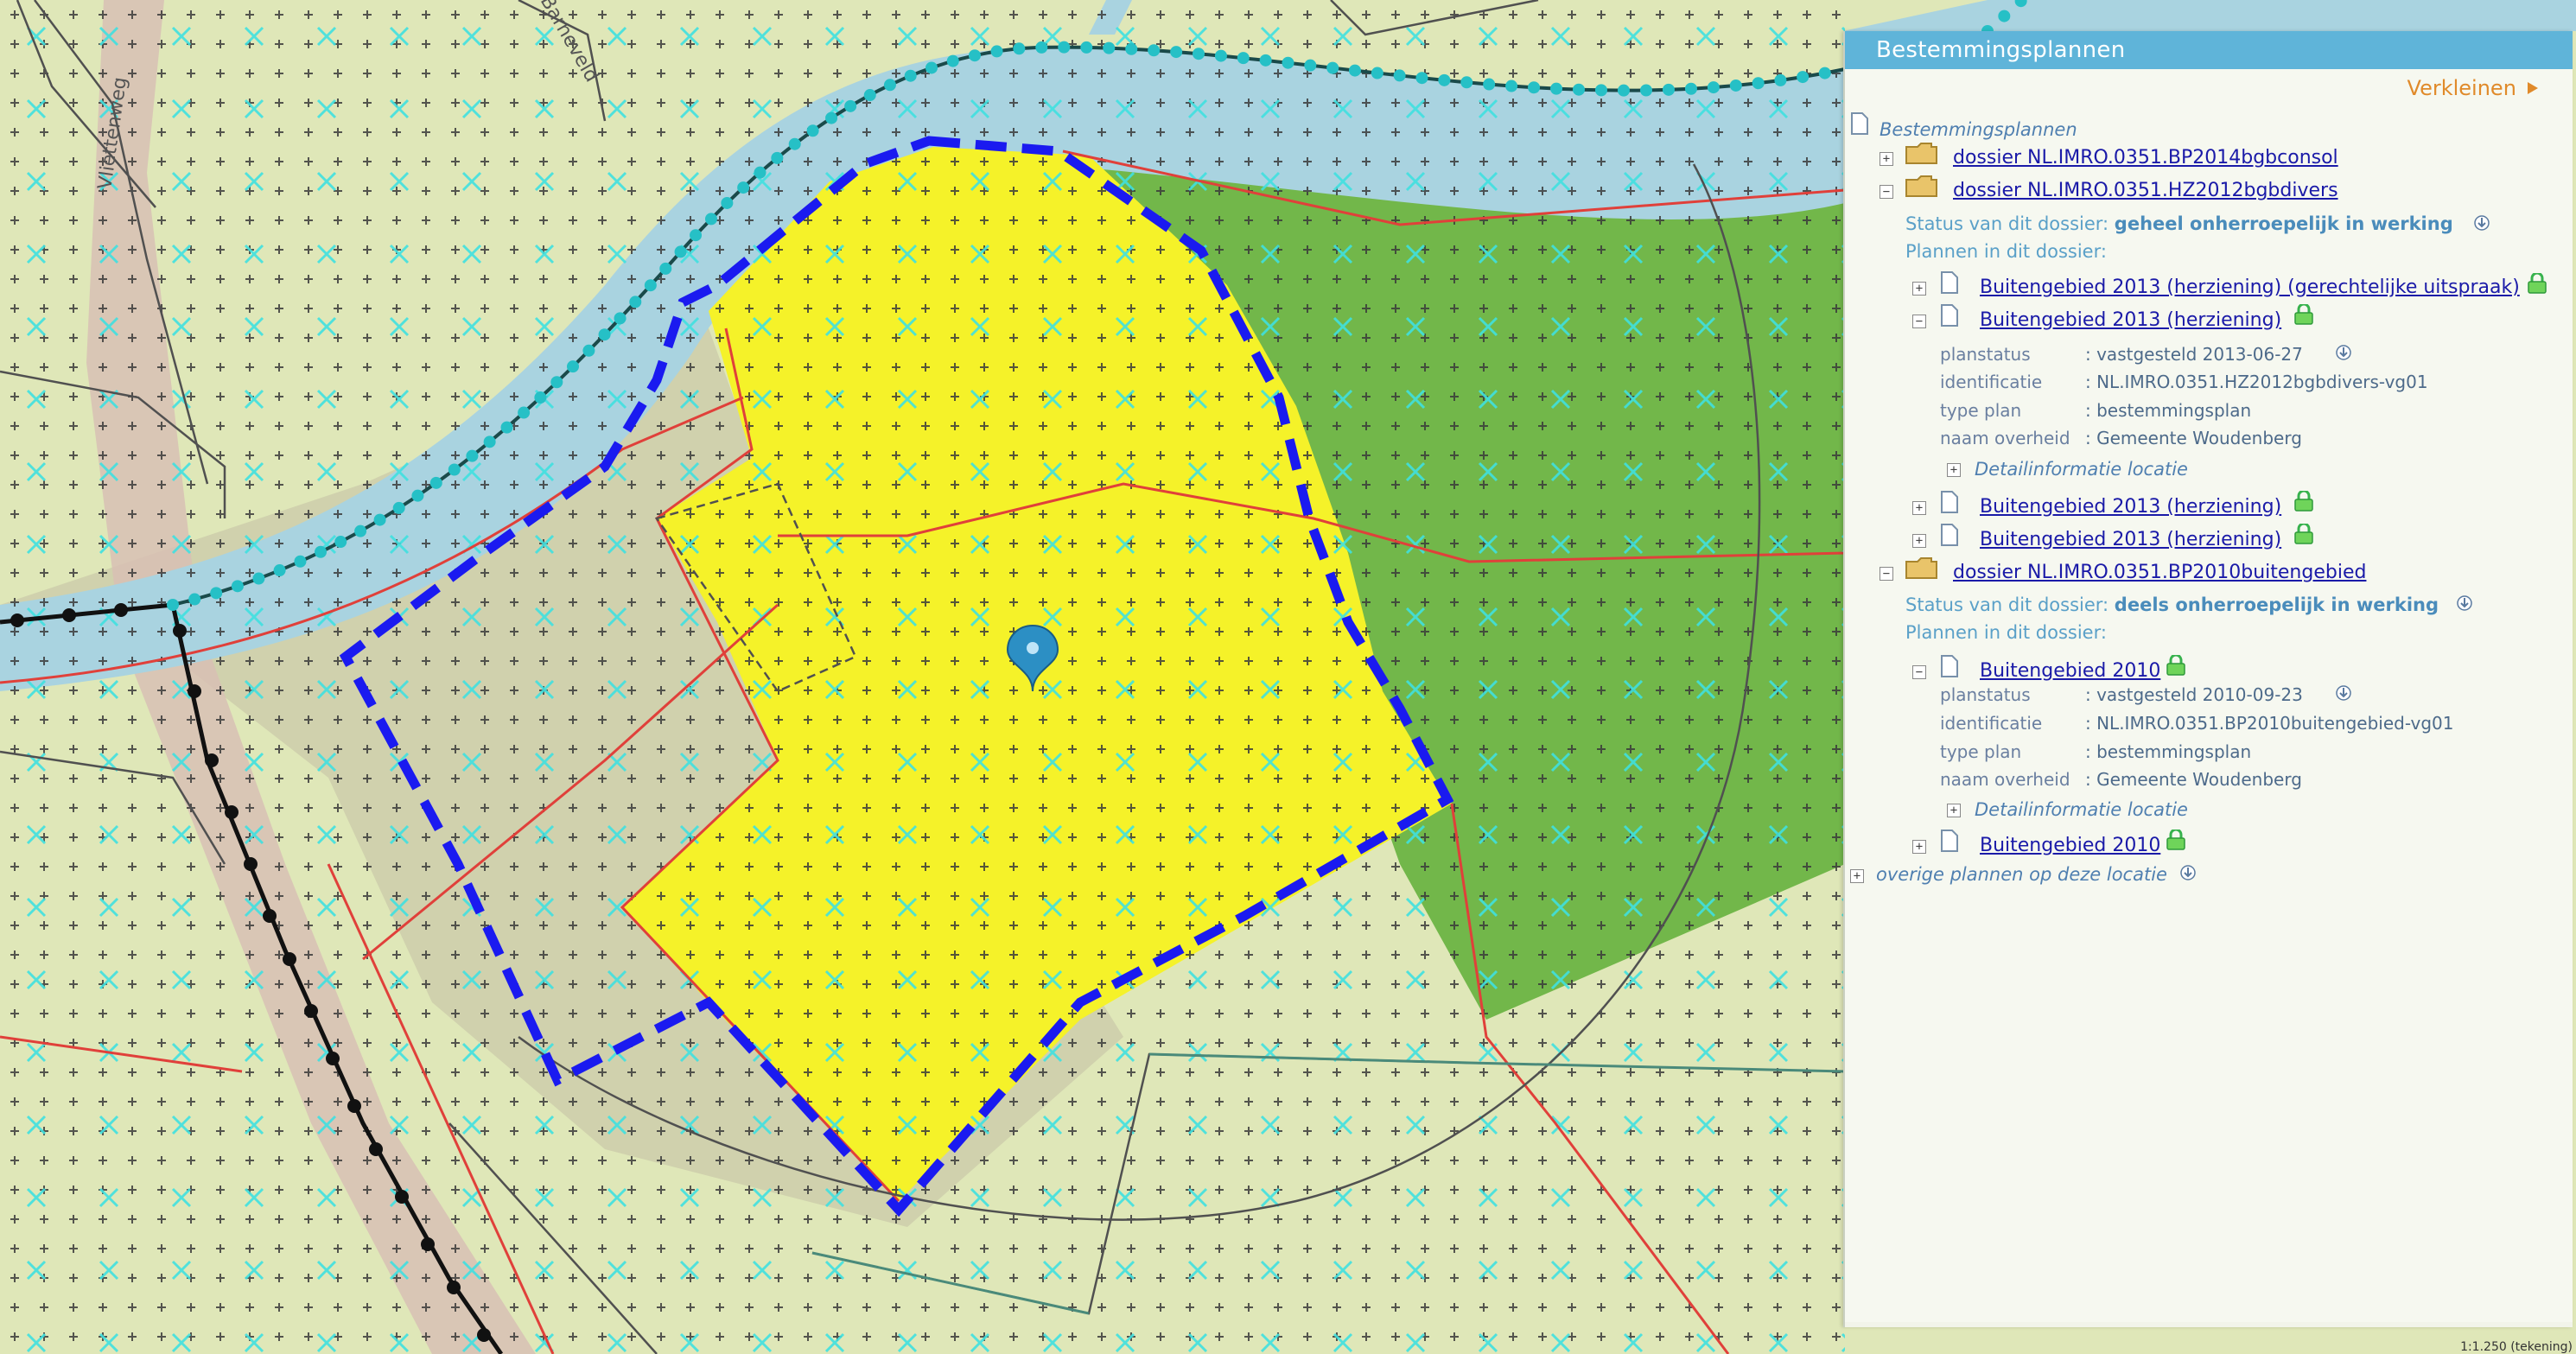  I want to click on prop-value: : vastgesteld 2013-06-27, so click(2194, 354).